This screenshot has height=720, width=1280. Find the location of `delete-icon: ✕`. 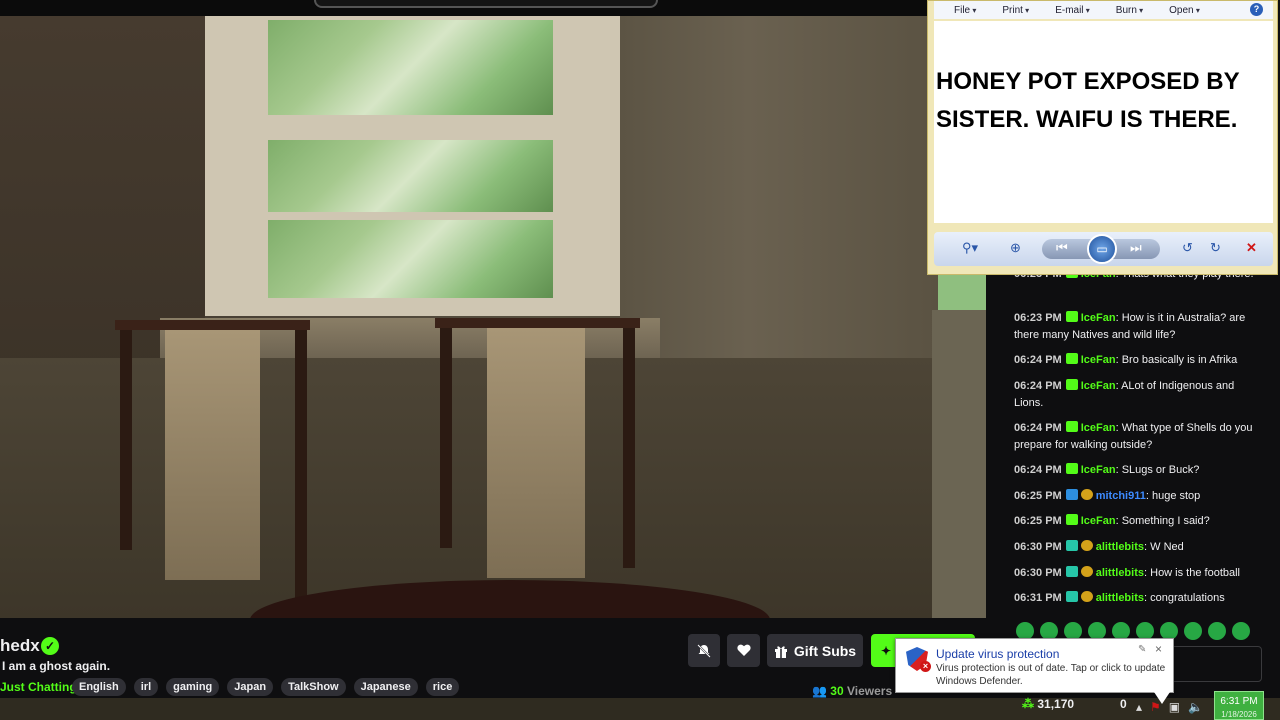

delete-icon: ✕ is located at coordinates (1251, 249).